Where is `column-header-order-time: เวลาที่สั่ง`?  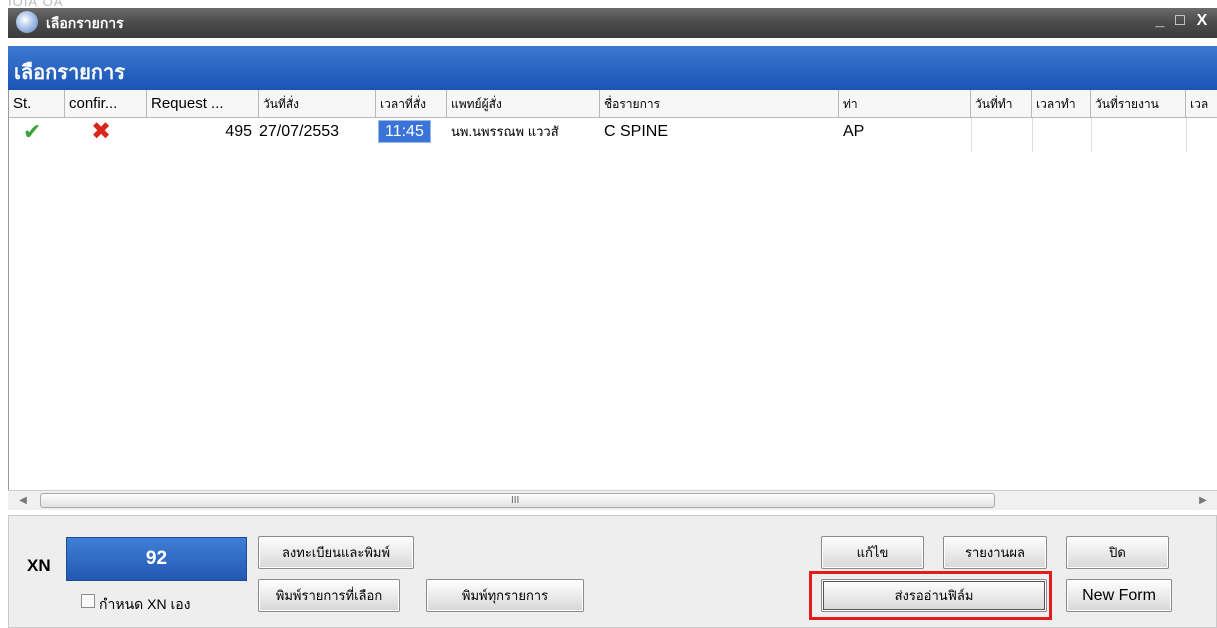 column-header-order-time: เวลาที่สั่ง is located at coordinates (411, 104).